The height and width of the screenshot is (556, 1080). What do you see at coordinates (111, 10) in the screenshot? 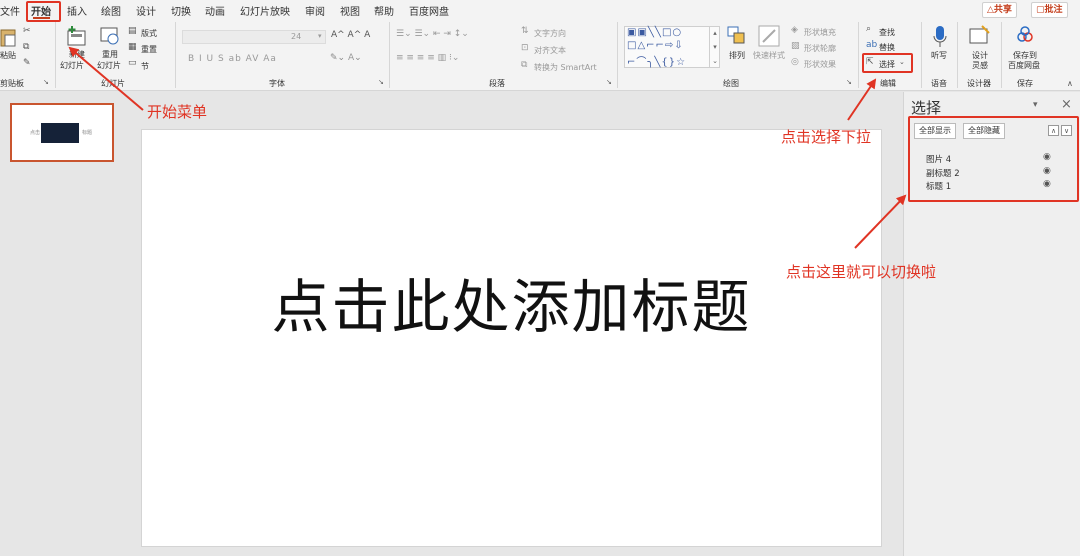
I see `tab-draw: 绘图` at bounding box center [111, 10].